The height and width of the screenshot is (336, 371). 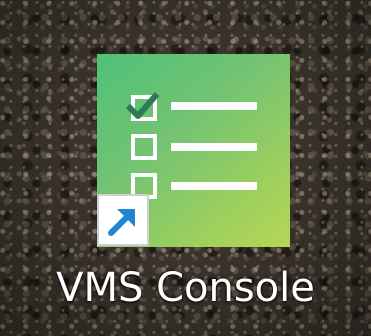 What do you see at coordinates (123, 220) in the screenshot?
I see `shortcut-arrow-icon` at bounding box center [123, 220].